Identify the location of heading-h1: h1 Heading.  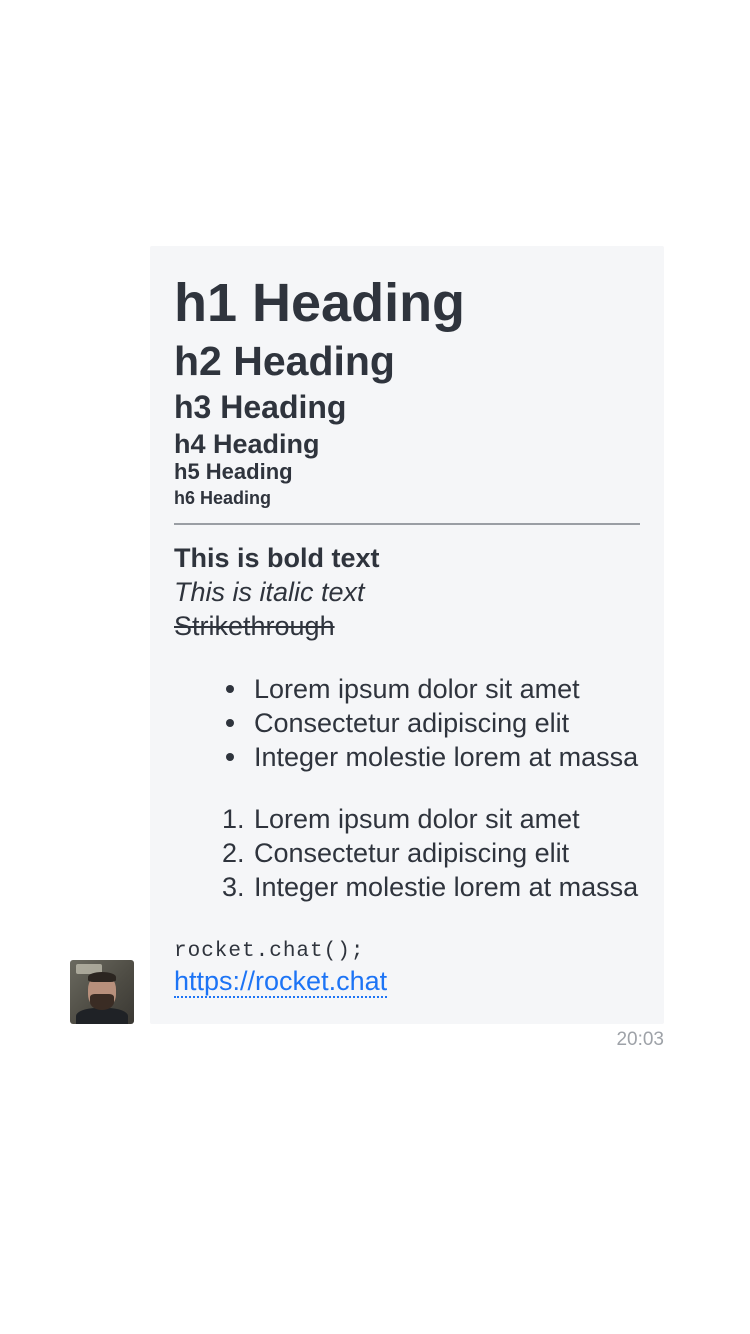
(320, 303).